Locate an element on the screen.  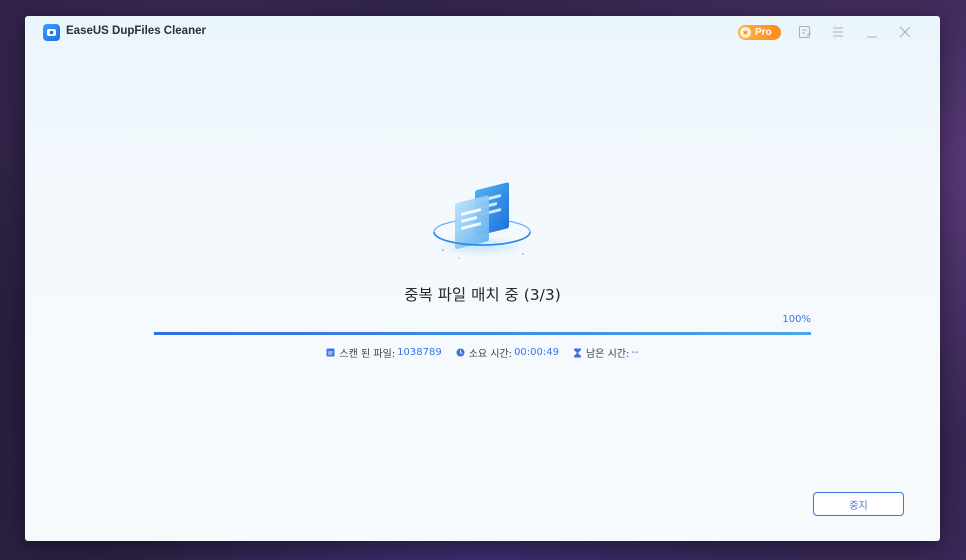
remaining-time-value: -- is located at coordinates (635, 352).